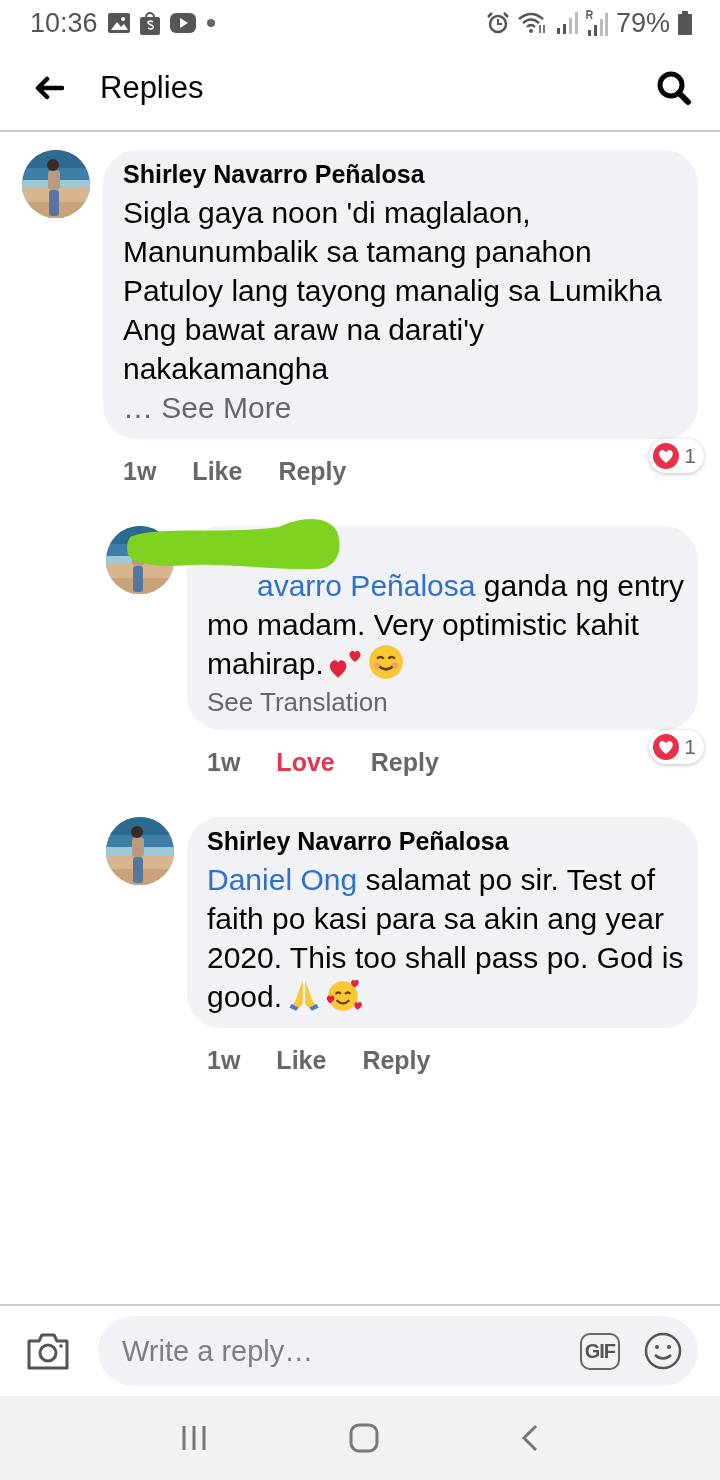 Image resolution: width=720 pixels, height=1480 pixels. Describe the element at coordinates (344, 995) in the screenshot. I see `heart-smiley-icon` at that location.